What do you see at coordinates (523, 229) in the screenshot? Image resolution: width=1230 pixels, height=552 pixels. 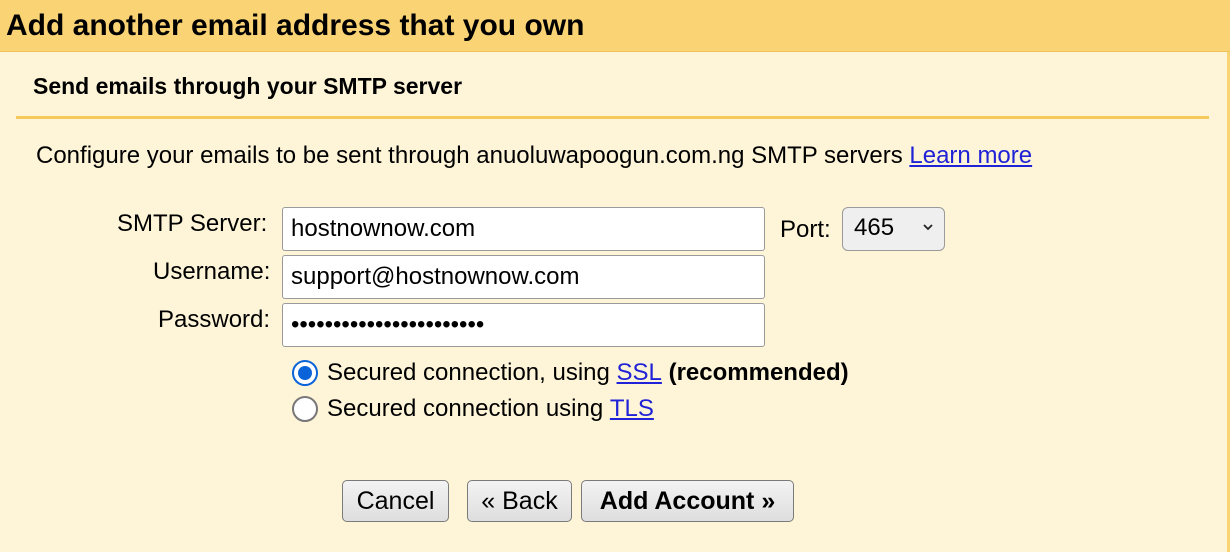 I see `smtp-server-input` at bounding box center [523, 229].